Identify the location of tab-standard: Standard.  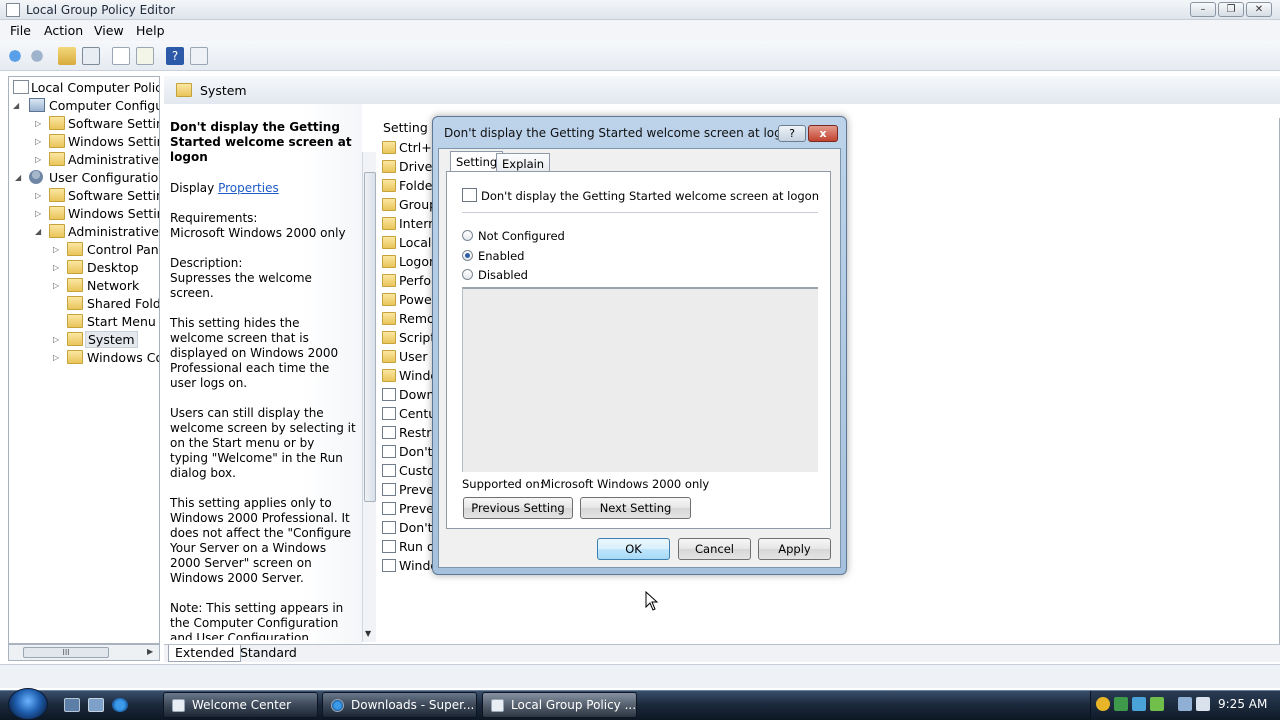
(268, 653).